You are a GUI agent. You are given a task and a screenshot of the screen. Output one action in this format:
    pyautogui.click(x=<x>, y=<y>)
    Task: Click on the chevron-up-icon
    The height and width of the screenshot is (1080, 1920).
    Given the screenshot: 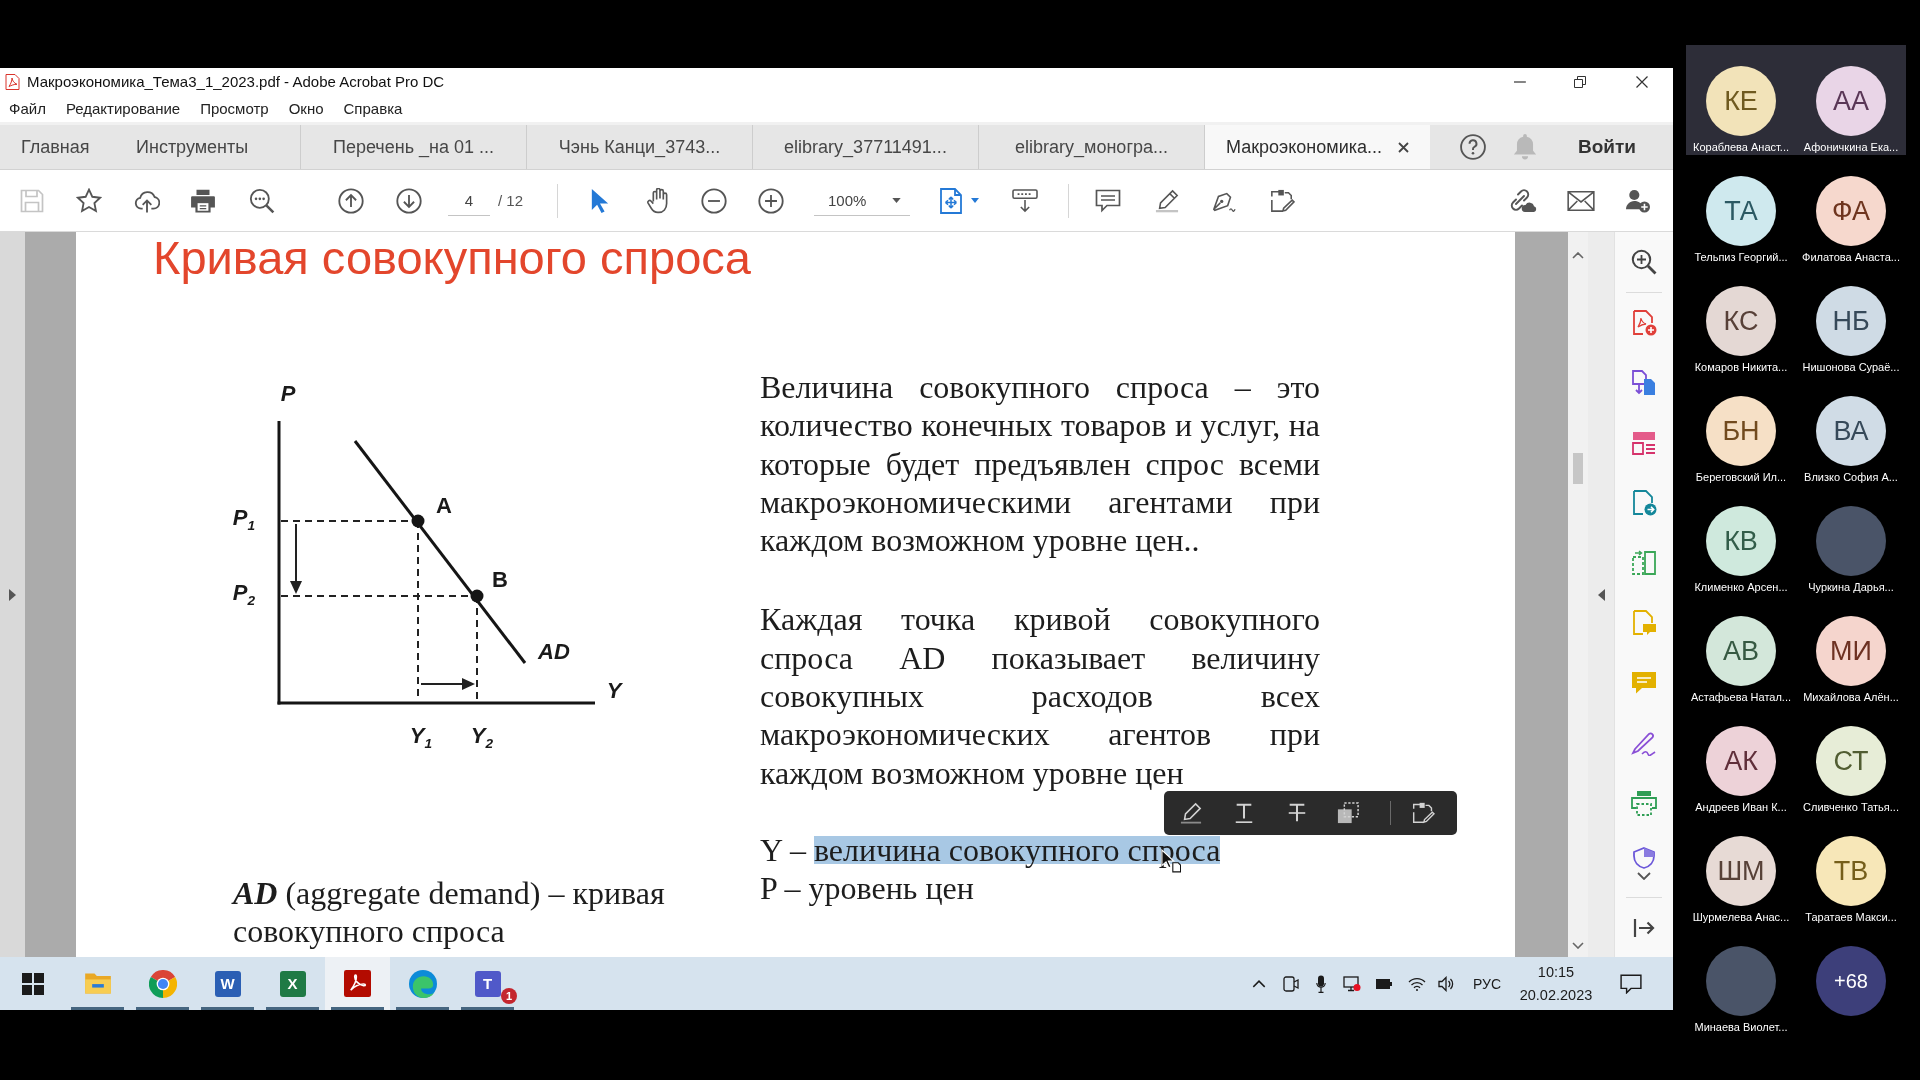 What is the action you would take?
    pyautogui.click(x=1259, y=983)
    